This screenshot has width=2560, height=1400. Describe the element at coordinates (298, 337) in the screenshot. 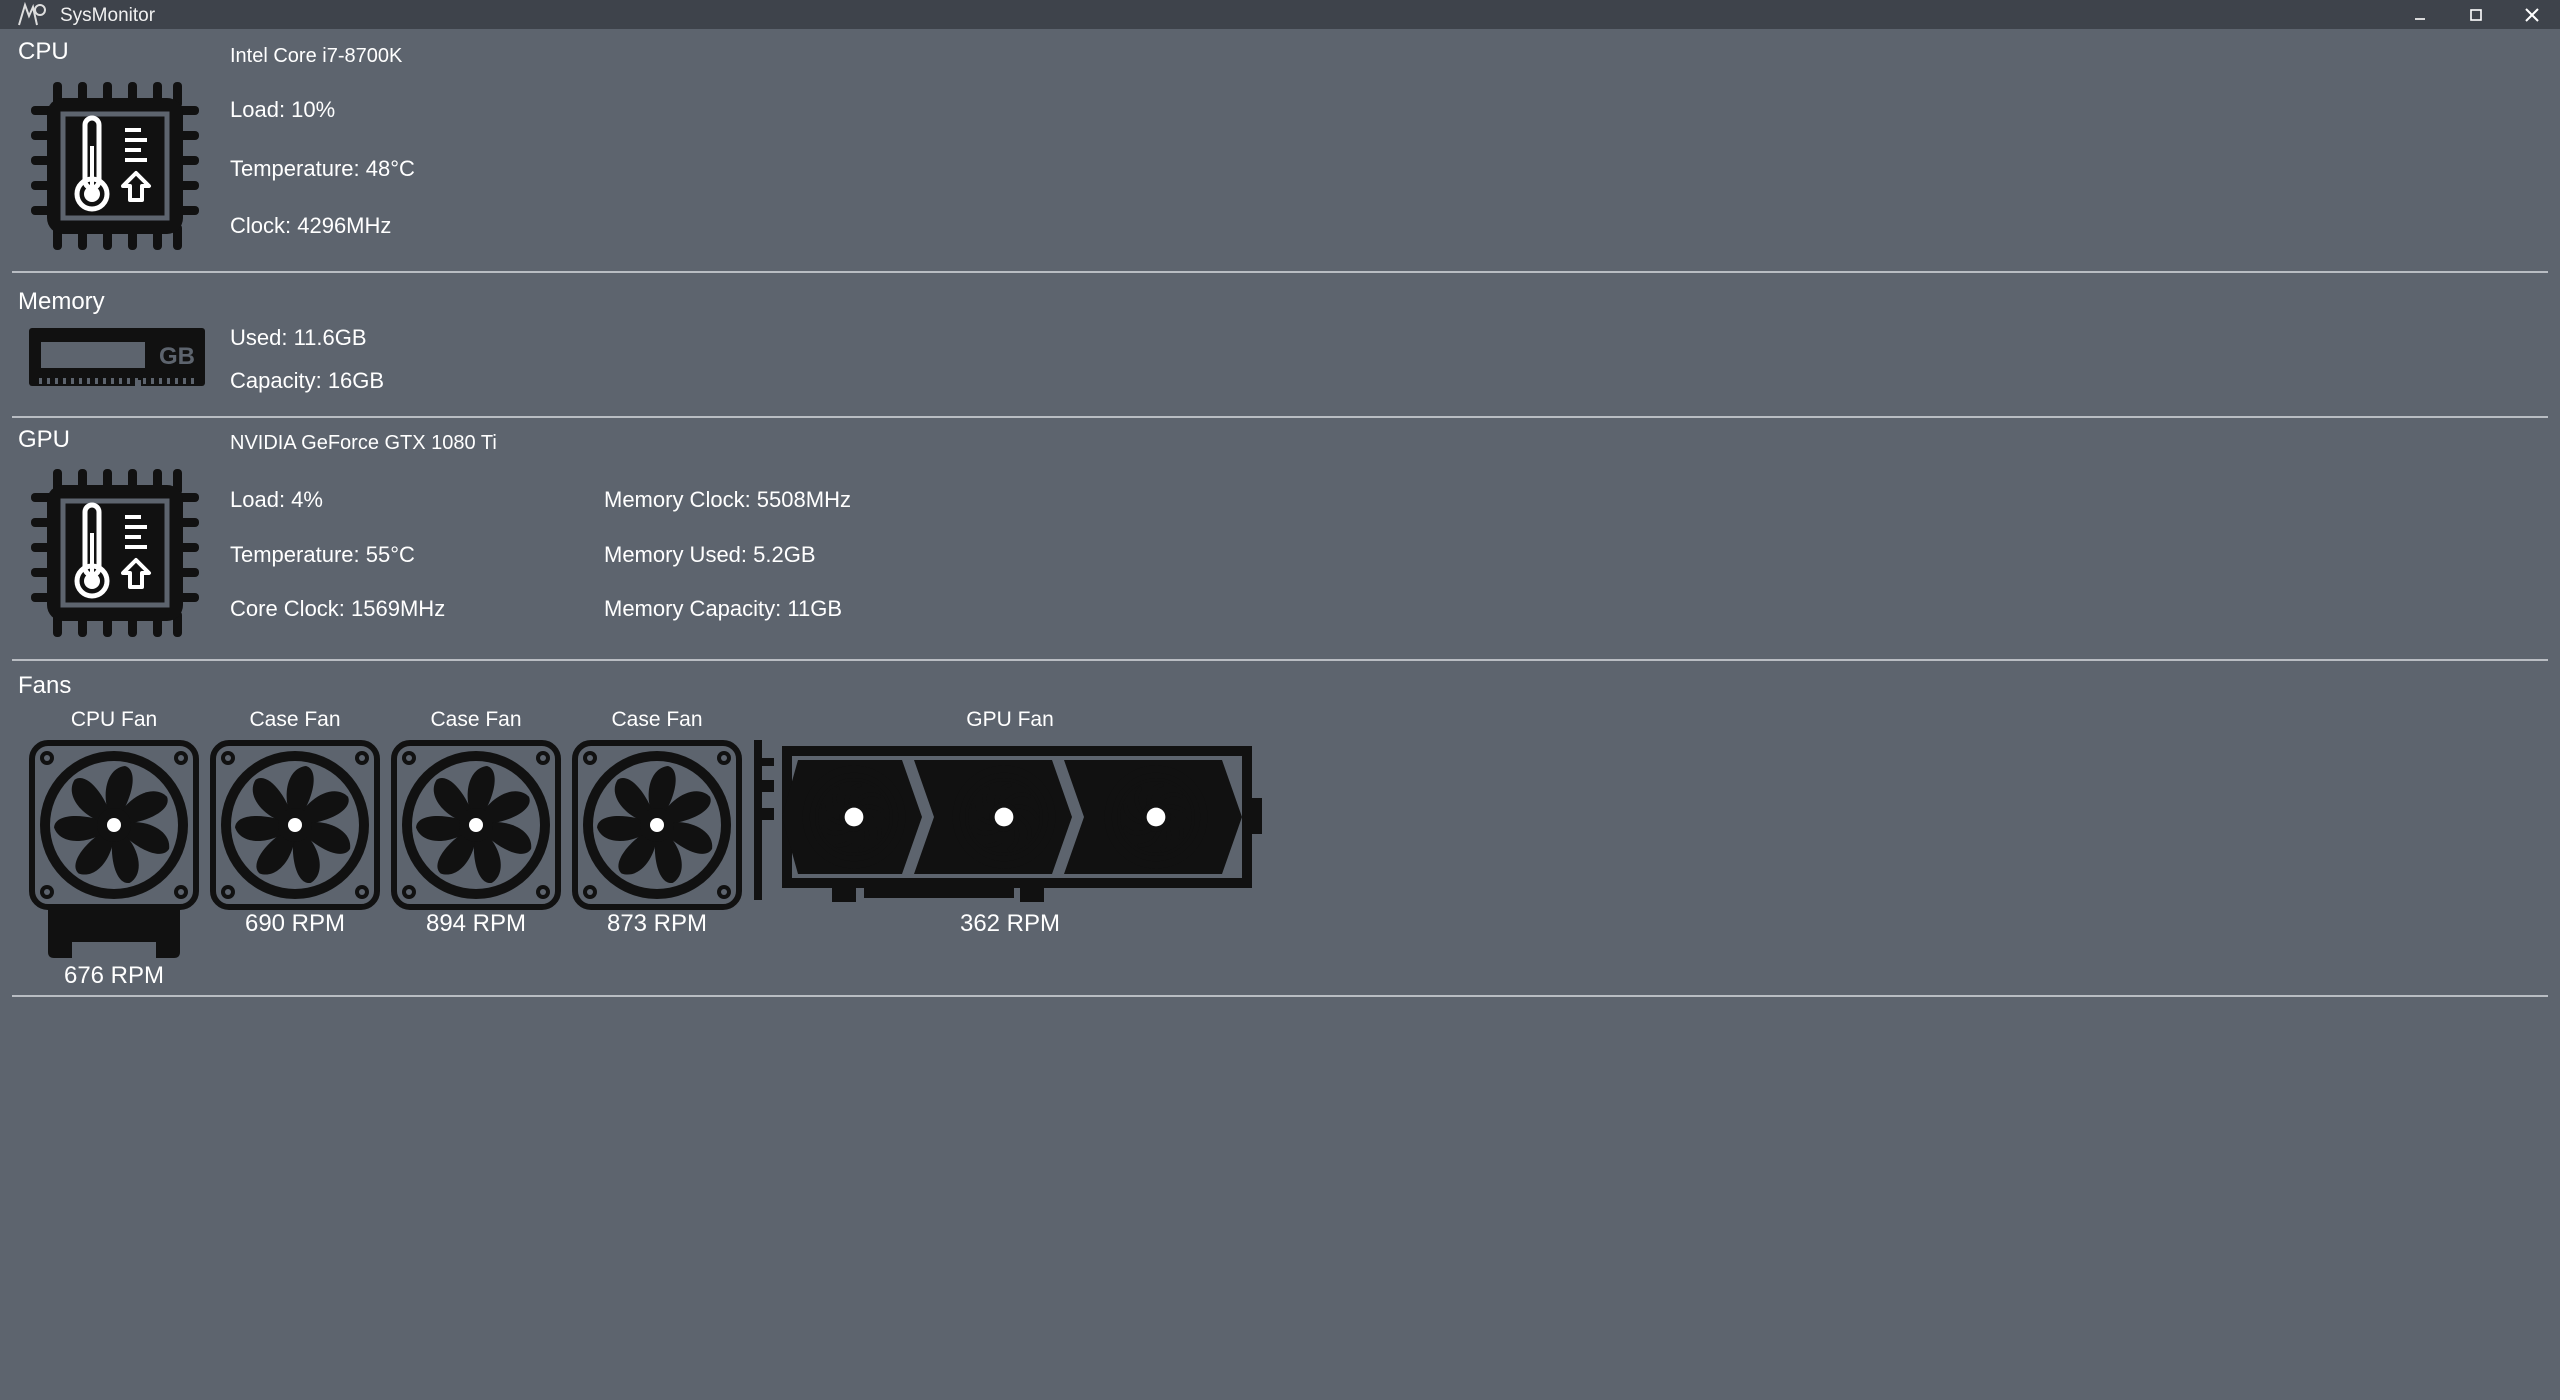

I see `memory-used: Used: 11.6GB` at that location.